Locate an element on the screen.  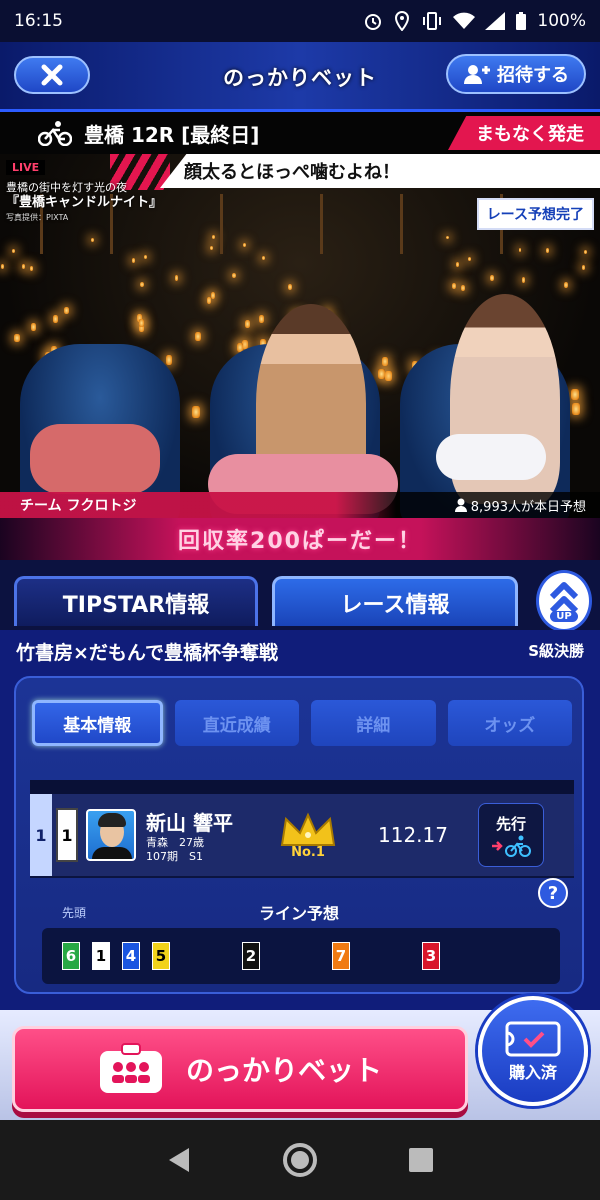
bottom-action-bar: のっかりベット 購入済 is located at coordinates (300, 1058).